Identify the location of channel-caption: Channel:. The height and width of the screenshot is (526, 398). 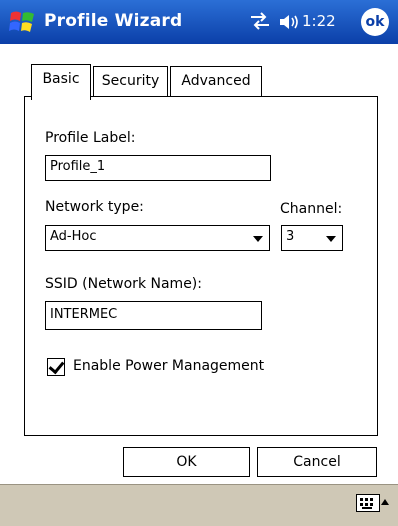
(311, 209).